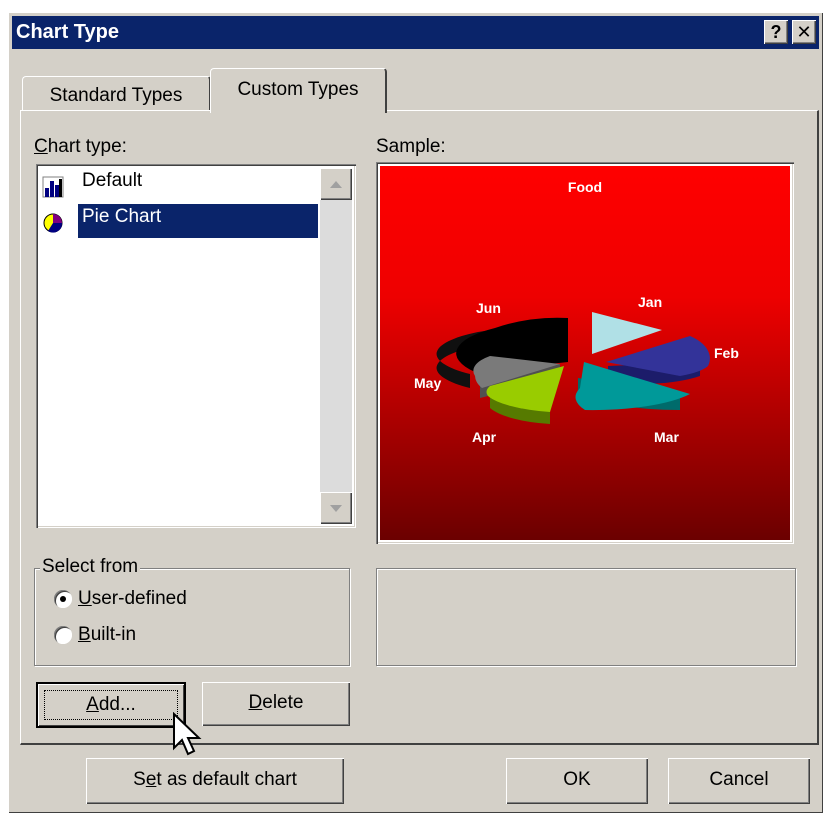 This screenshot has width=823, height=813. I want to click on bar-chart-icon, so click(53, 187).